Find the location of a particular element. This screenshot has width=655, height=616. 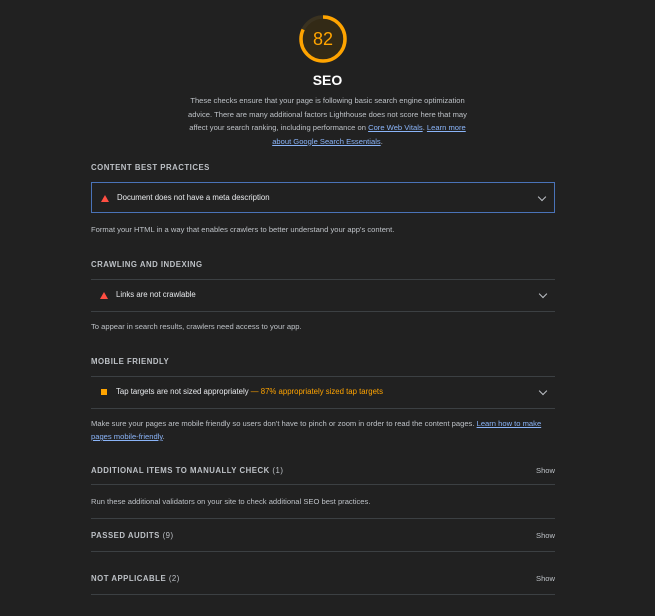

audit-title: Links are not crawlable is located at coordinates (156, 294).